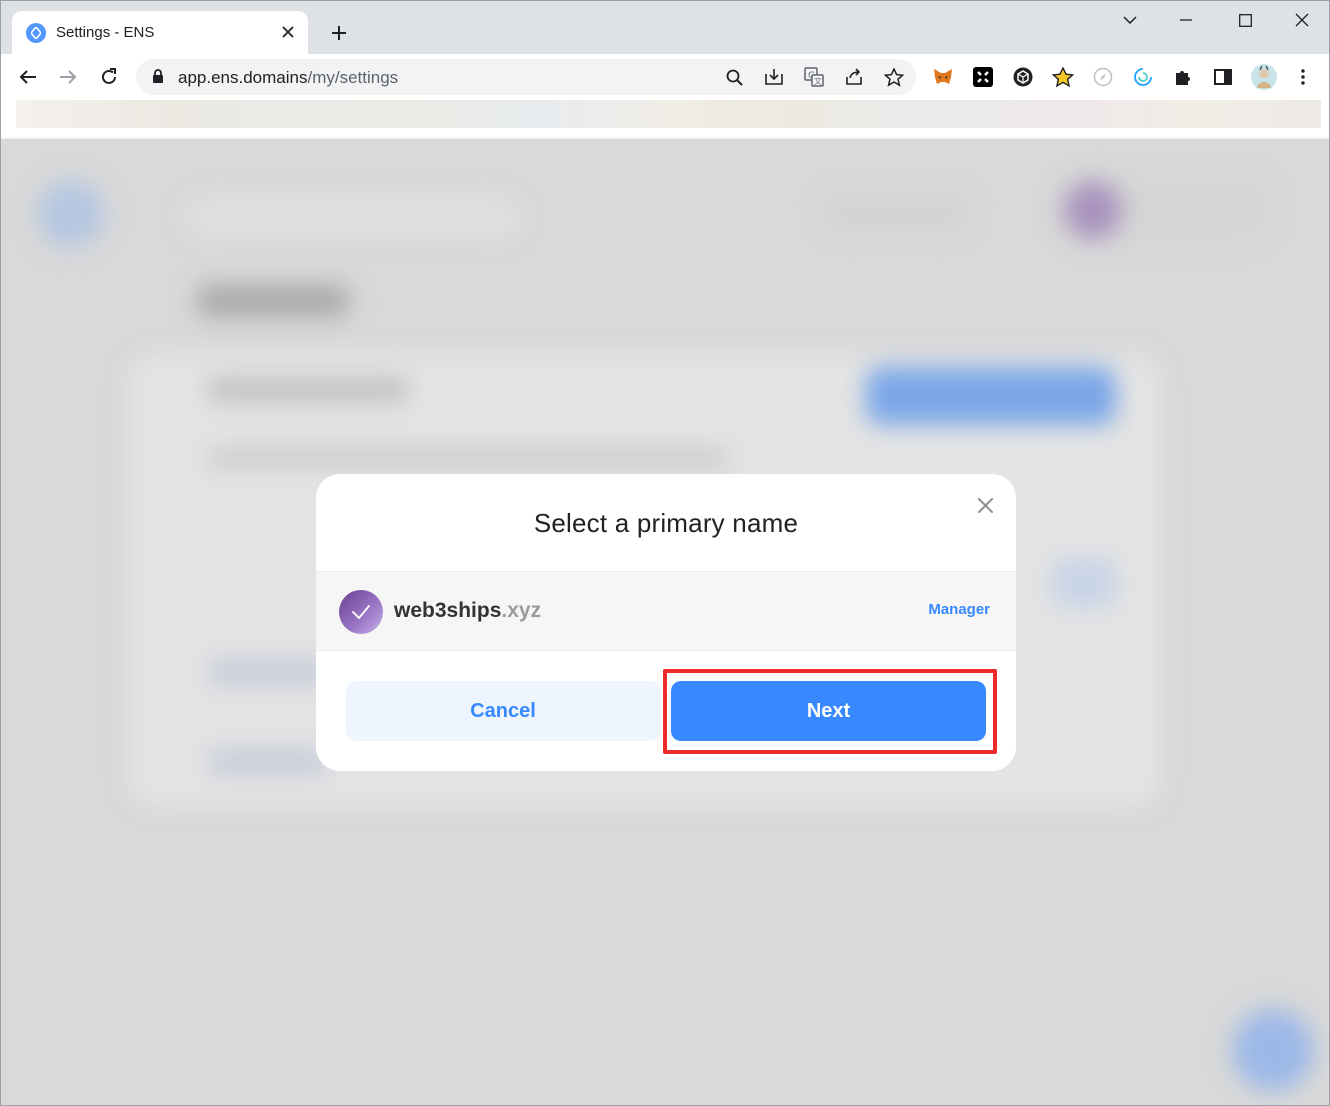  What do you see at coordinates (959, 609) in the screenshot?
I see `role-tag: Manager` at bounding box center [959, 609].